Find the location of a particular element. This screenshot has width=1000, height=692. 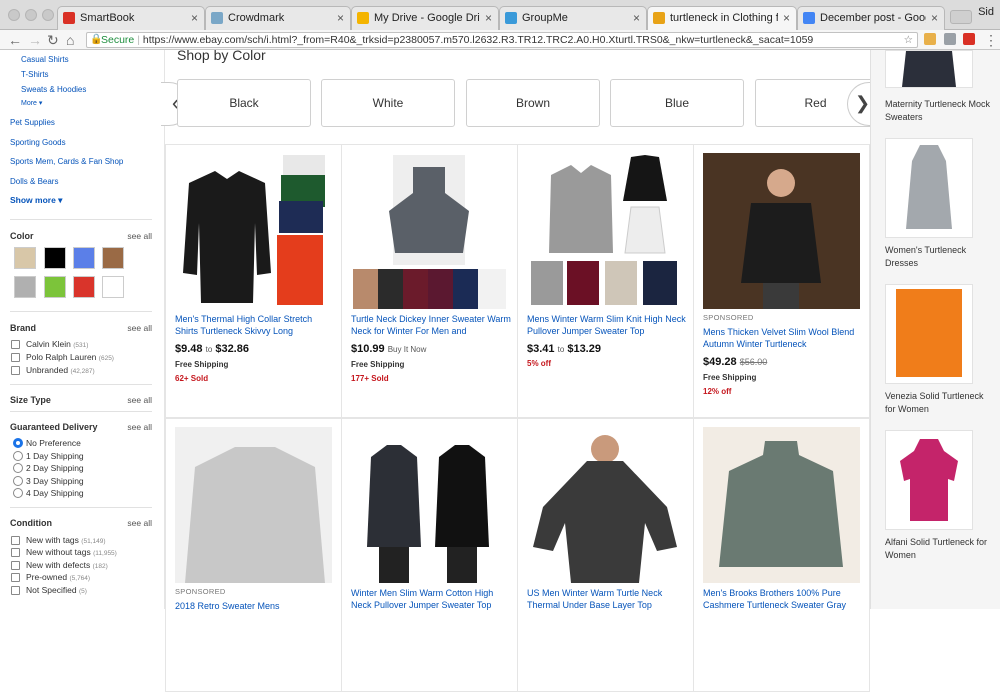

related-item-link: Venezia Solid Turtleneck for Women is located at coordinates (940, 403).